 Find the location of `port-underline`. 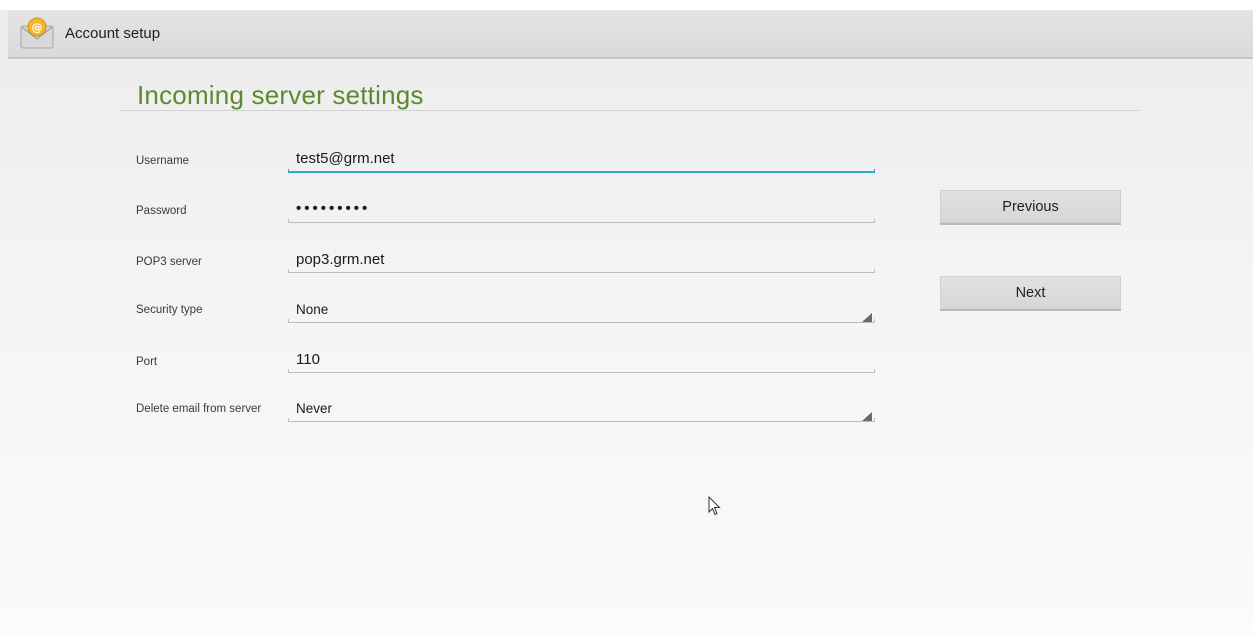

port-underline is located at coordinates (581, 371).